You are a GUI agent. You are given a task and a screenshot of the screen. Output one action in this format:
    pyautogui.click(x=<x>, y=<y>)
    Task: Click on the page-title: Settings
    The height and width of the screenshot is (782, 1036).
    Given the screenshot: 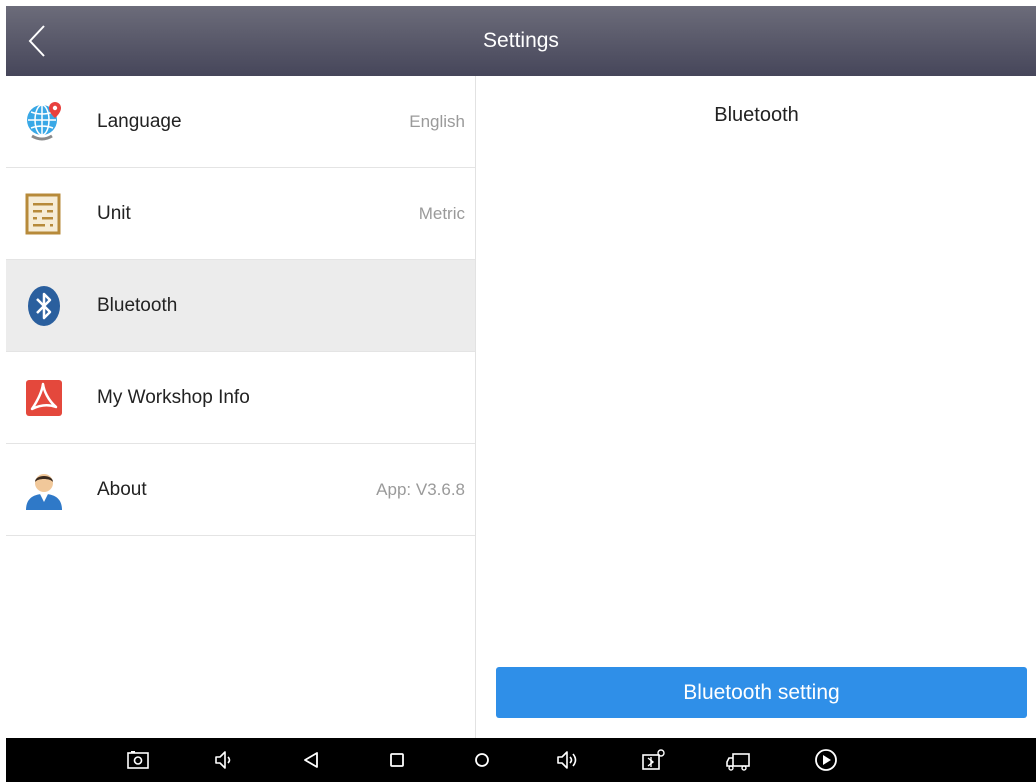 What is the action you would take?
    pyautogui.click(x=521, y=40)
    